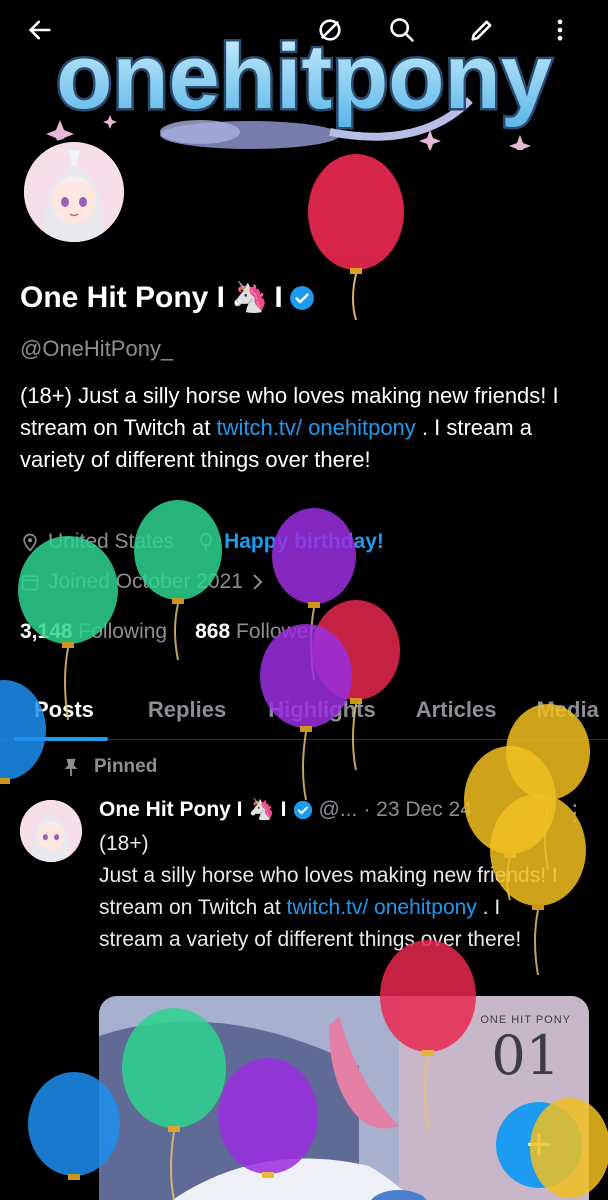 This screenshot has height=1200, width=608. I want to click on tab-media-label: Media, so click(567, 709).